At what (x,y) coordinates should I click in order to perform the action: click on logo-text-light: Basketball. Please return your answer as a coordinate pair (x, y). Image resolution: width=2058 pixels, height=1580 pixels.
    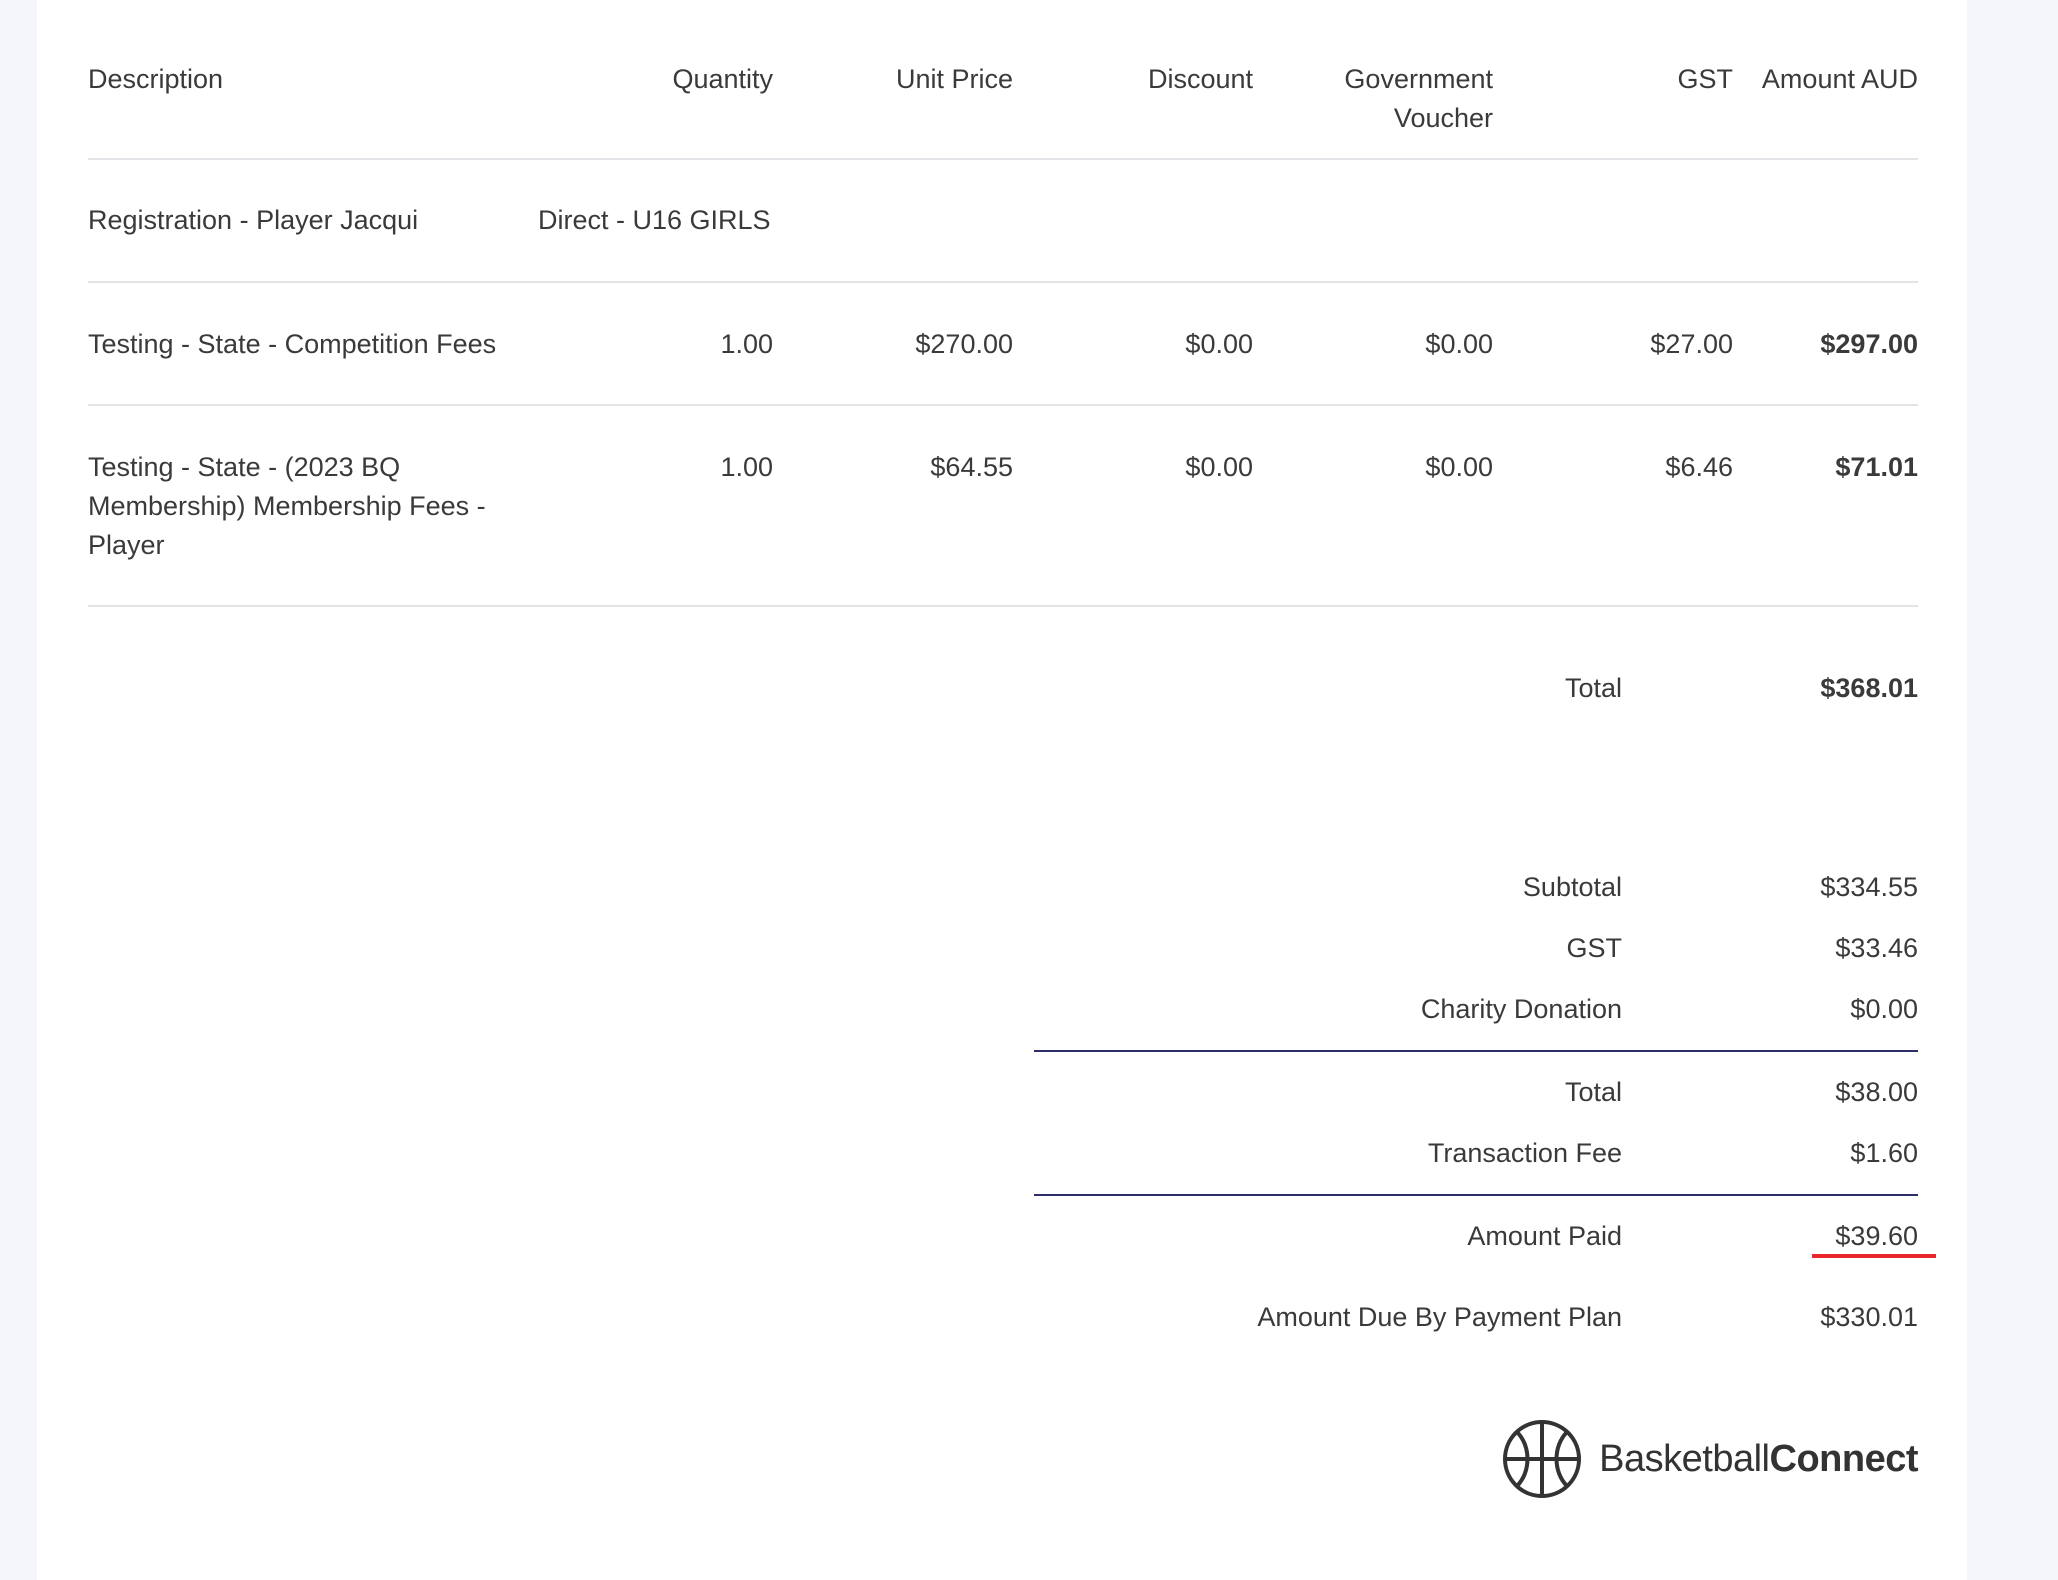
    Looking at the image, I should click on (1684, 1458).